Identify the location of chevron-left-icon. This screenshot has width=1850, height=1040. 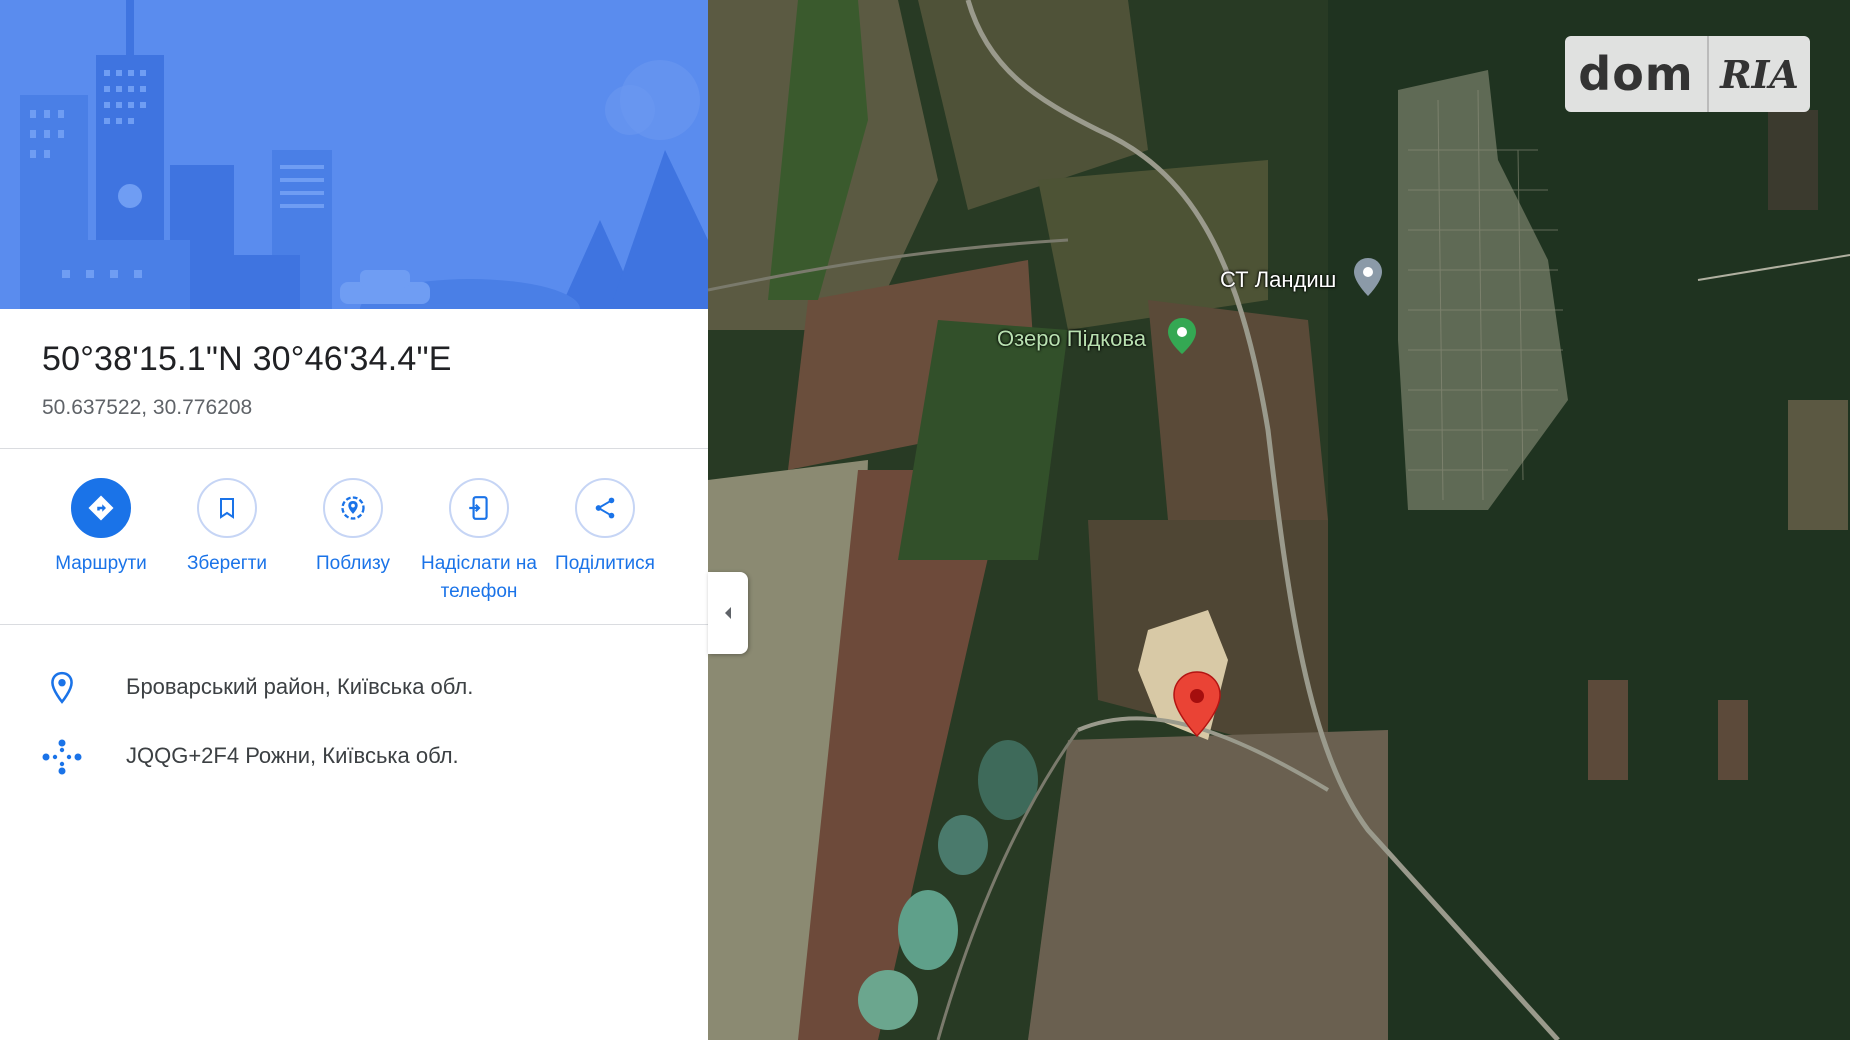
(728, 613).